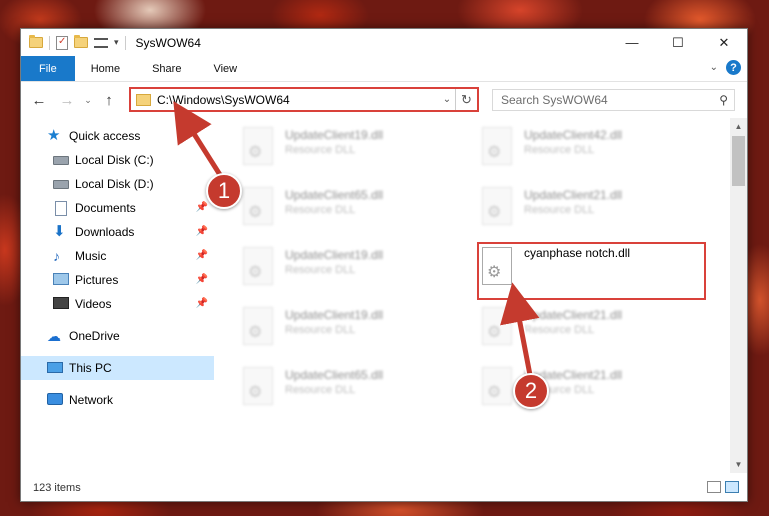 The width and height of the screenshot is (769, 516). Describe the element at coordinates (613, 100) in the screenshot. I see `search-input: Search SysWOW64 ⚲` at that location.